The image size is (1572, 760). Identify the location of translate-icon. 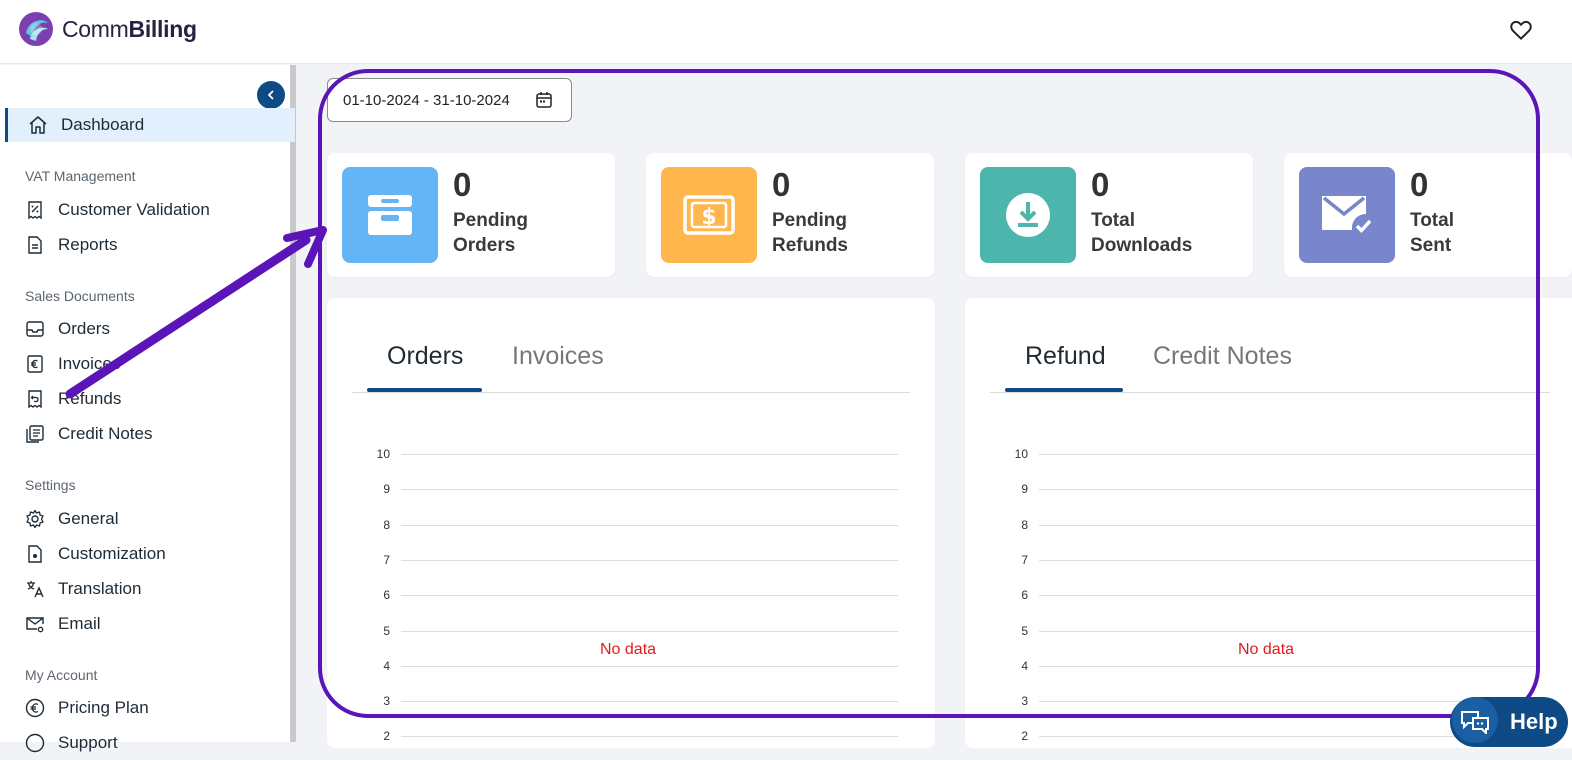
(35, 589).